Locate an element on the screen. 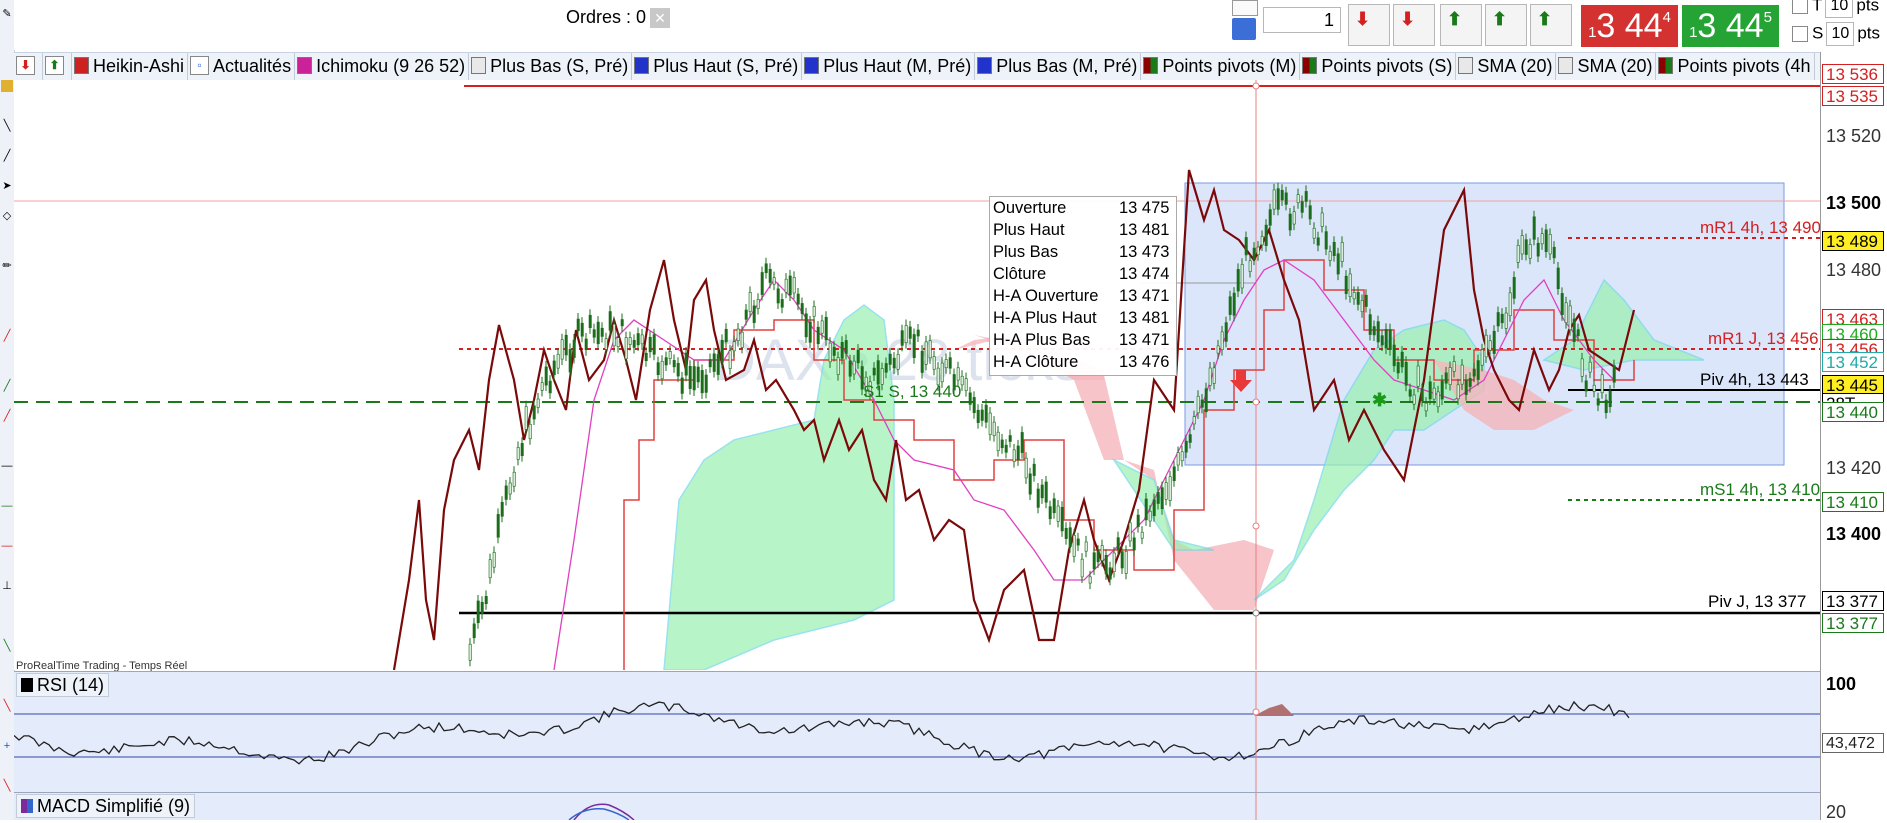 This screenshot has height=823, width=1887. pencil-icon: ✏ is located at coordinates (7, 266).